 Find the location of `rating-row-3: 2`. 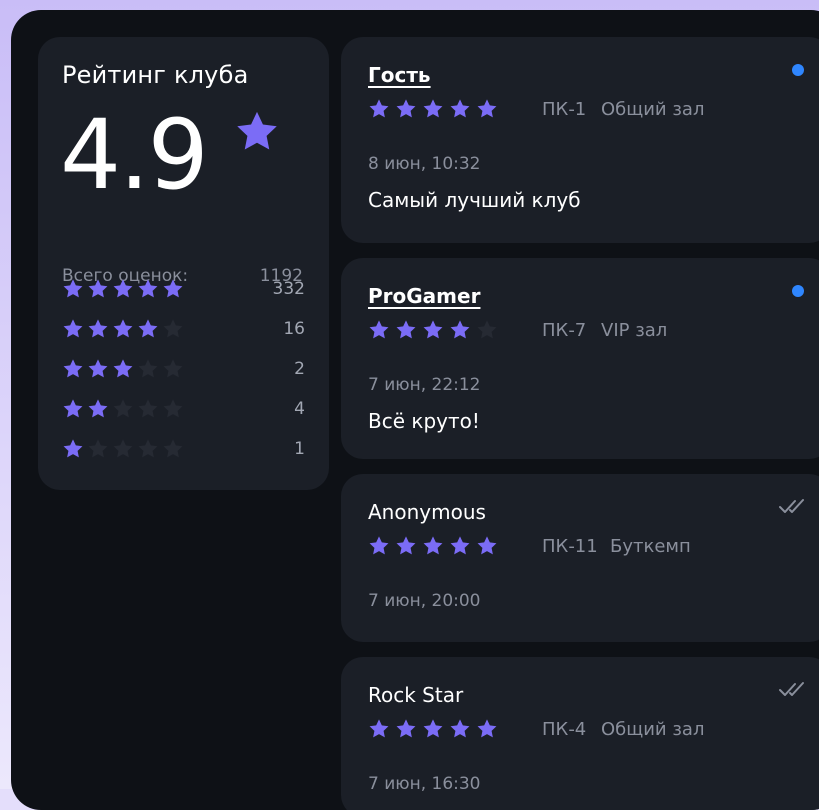

rating-row-3: 2 is located at coordinates (183, 370).